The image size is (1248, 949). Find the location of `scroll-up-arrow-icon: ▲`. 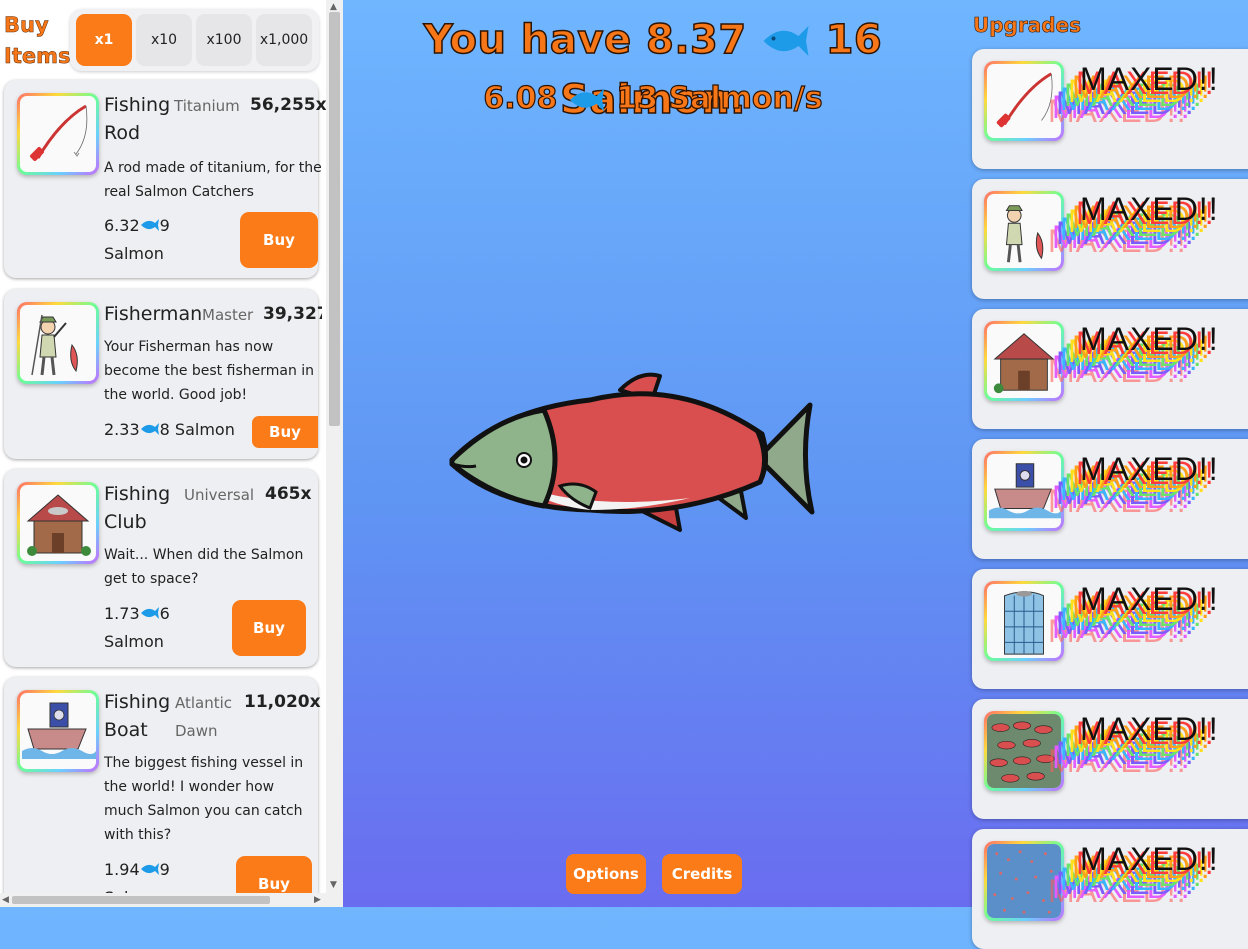

scroll-up-arrow-icon: ▲ is located at coordinates (333, 7).